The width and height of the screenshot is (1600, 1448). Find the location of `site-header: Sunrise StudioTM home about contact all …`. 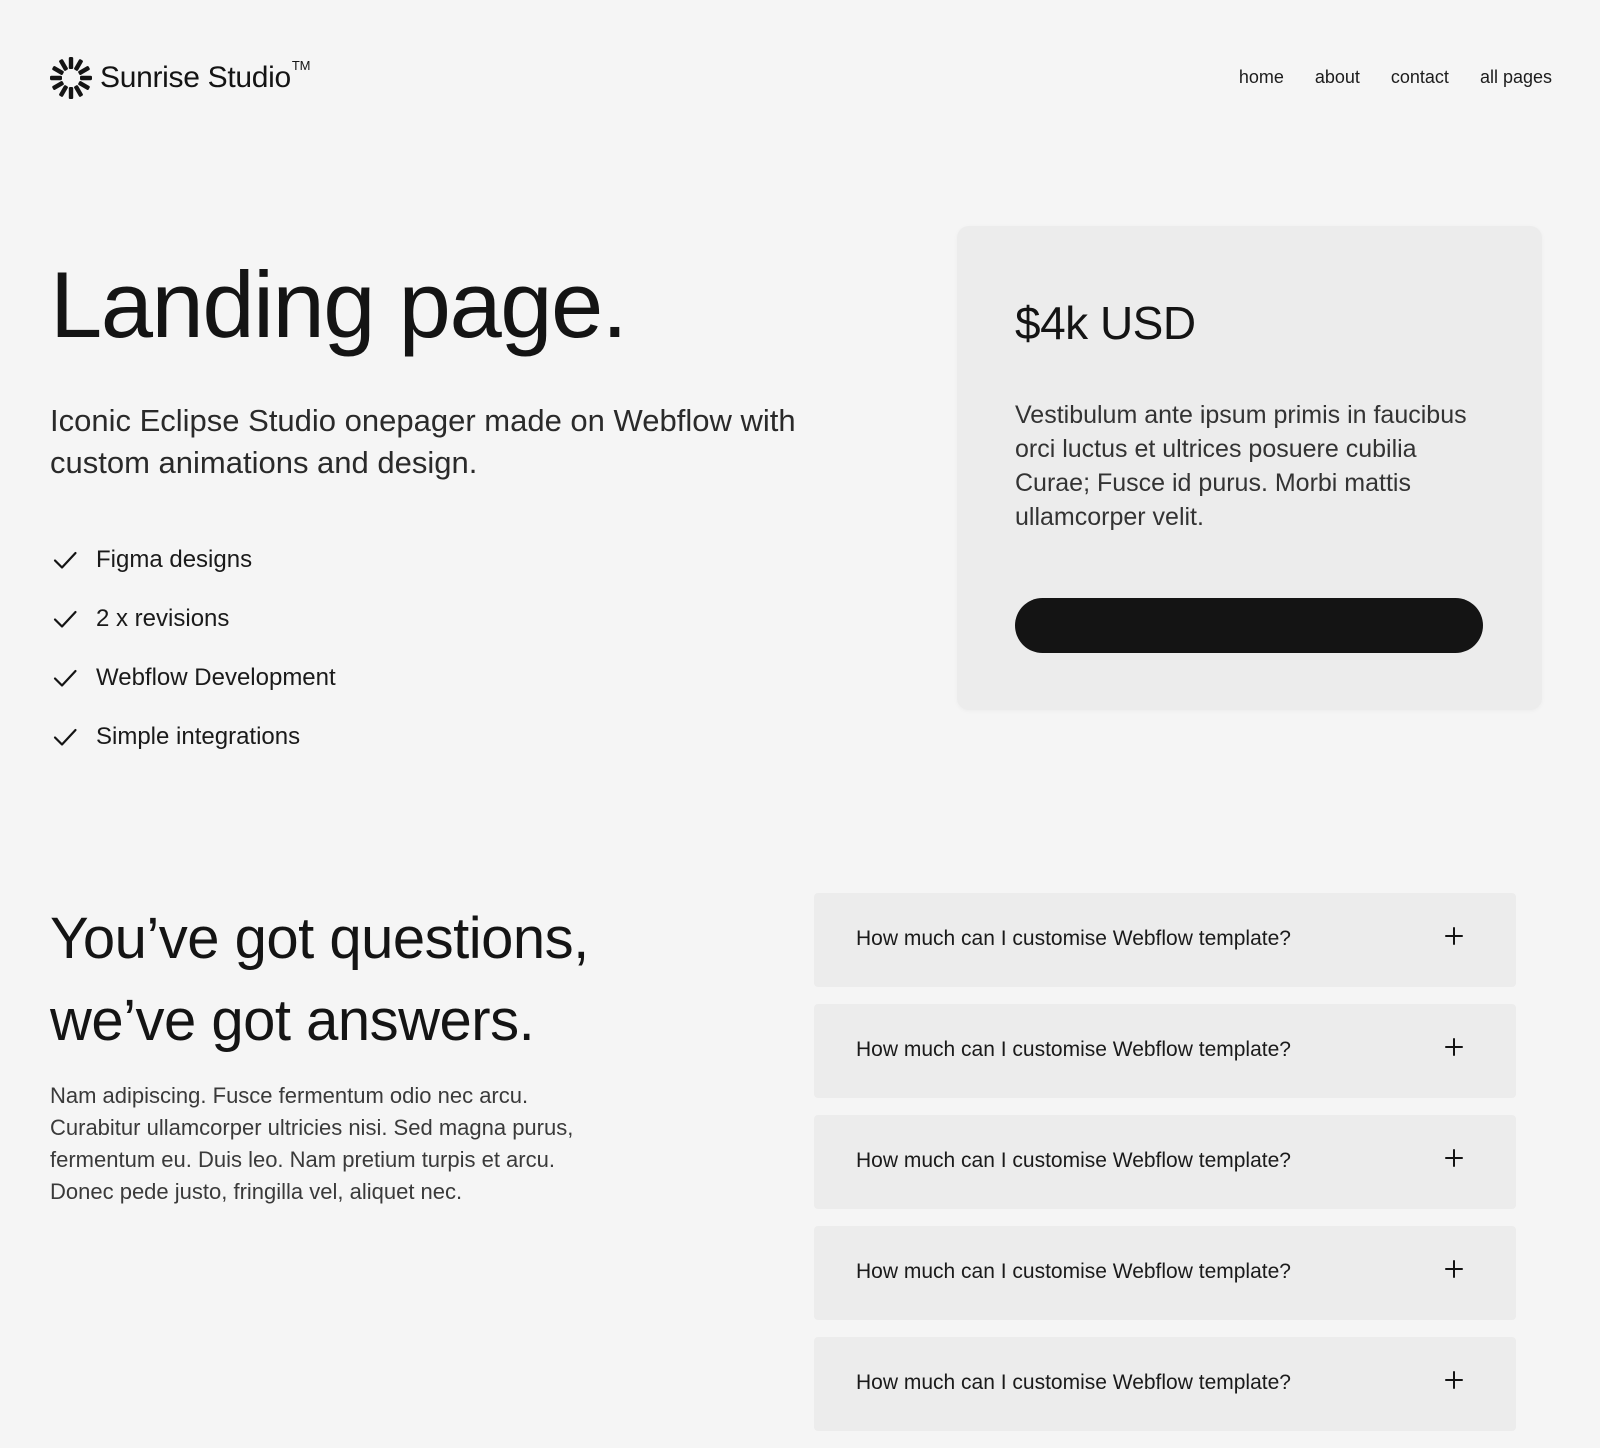

site-header: Sunrise StudioTM home about contact all … is located at coordinates (801, 79).